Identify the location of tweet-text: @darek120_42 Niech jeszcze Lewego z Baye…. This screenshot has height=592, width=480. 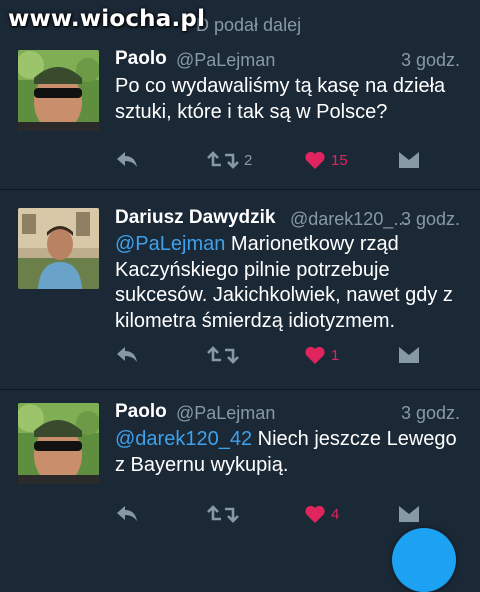
(292, 452).